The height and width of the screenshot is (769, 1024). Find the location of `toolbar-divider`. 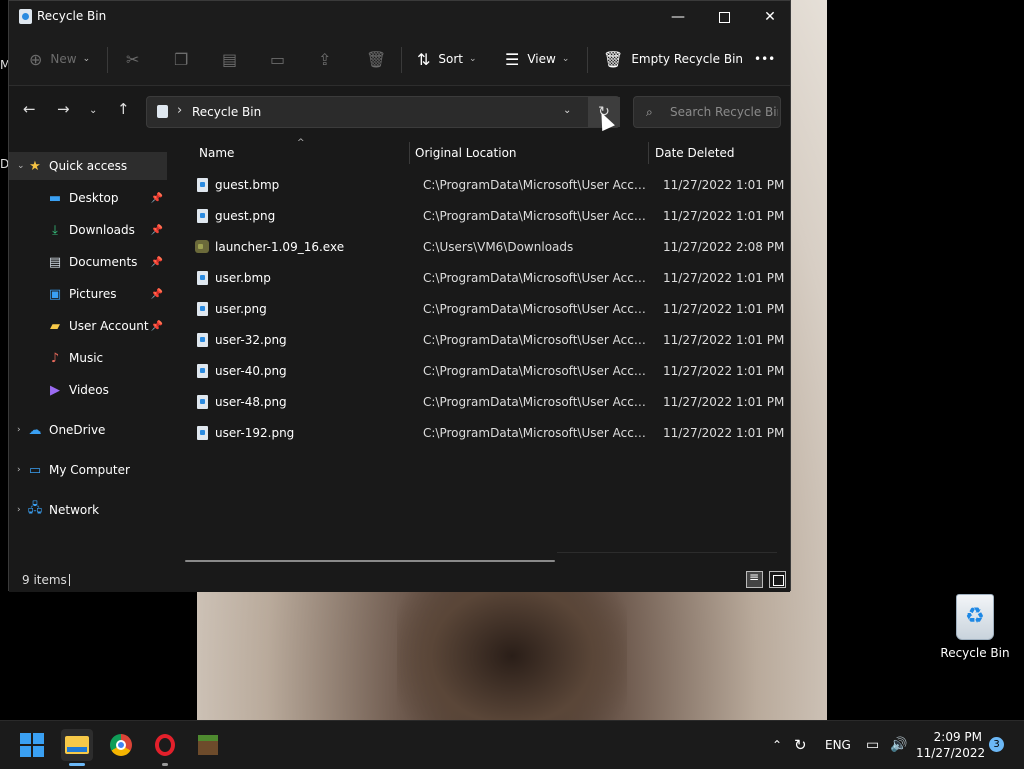

toolbar-divider is located at coordinates (107, 60).